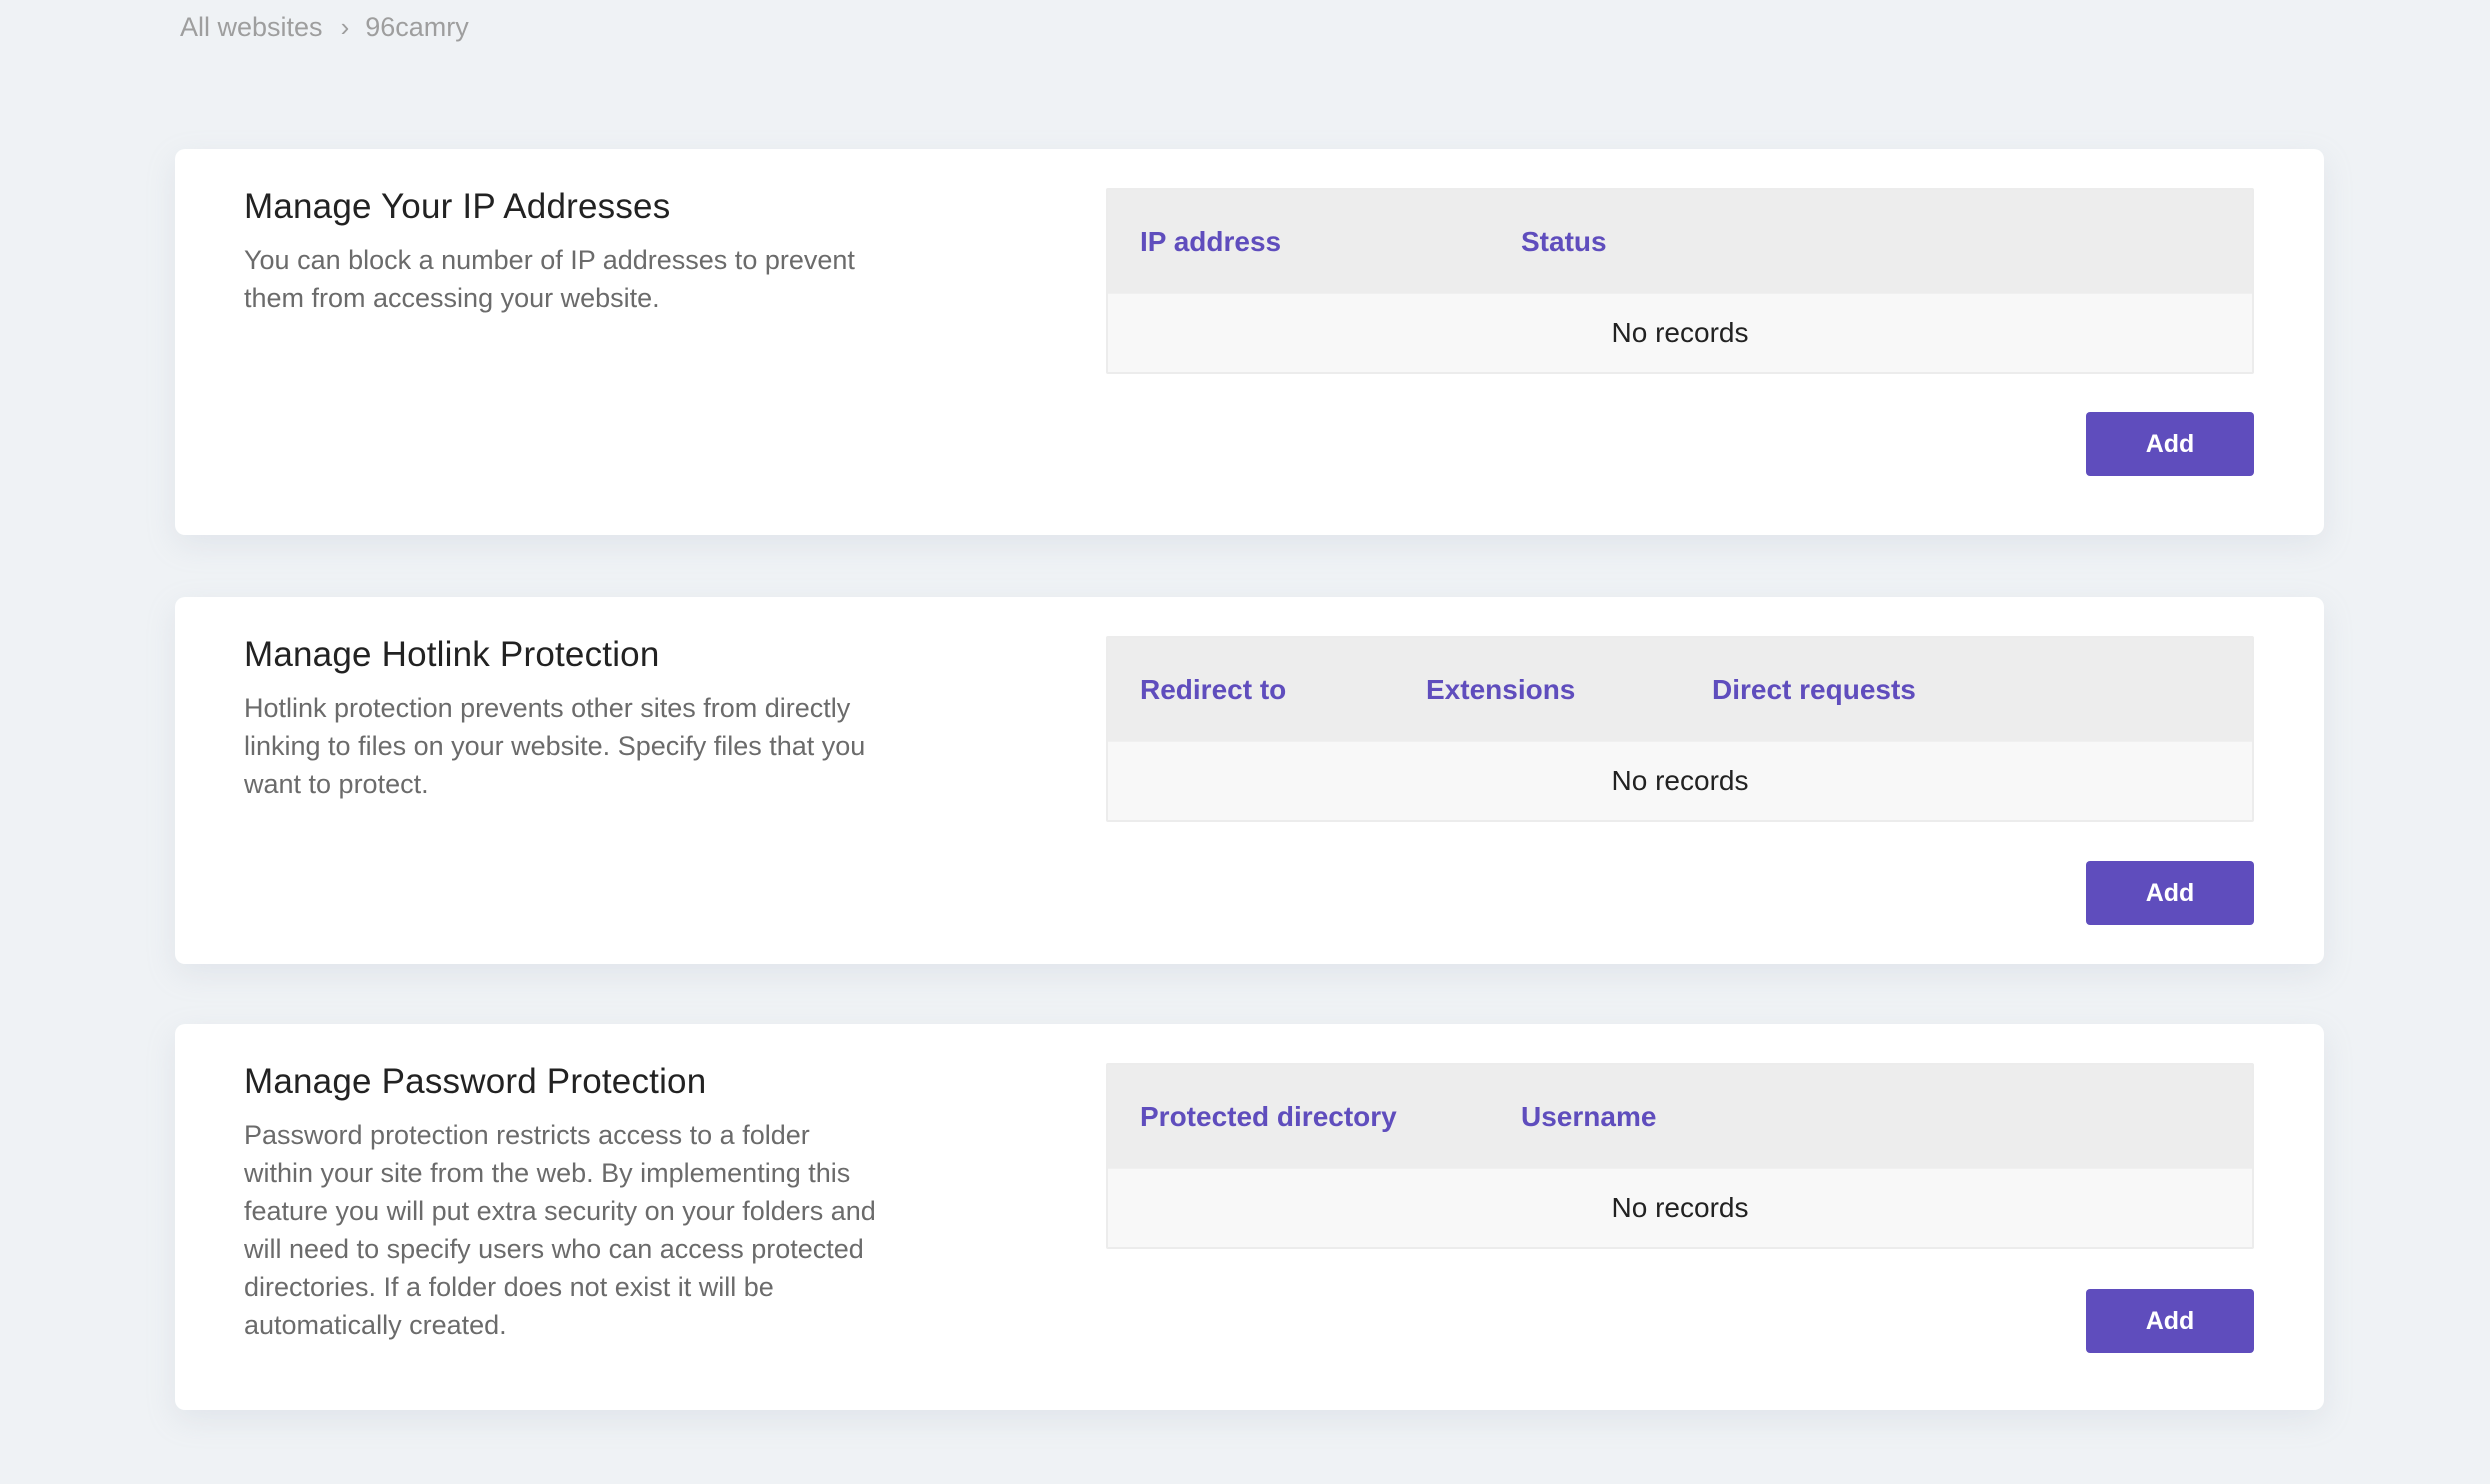 Image resolution: width=2490 pixels, height=1484 pixels. Describe the element at coordinates (452, 654) in the screenshot. I see `hotlink-protection-title: Manage Hotlink Protection` at that location.